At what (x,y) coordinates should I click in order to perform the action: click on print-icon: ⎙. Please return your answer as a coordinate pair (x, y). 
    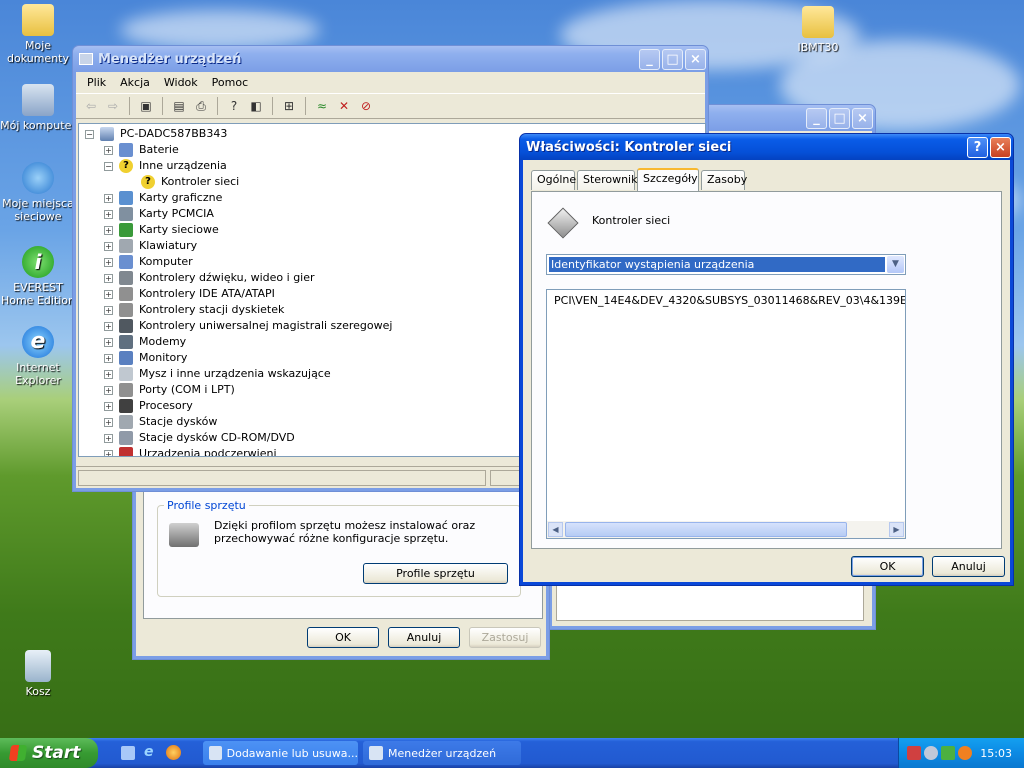
    Looking at the image, I should click on (201, 106).